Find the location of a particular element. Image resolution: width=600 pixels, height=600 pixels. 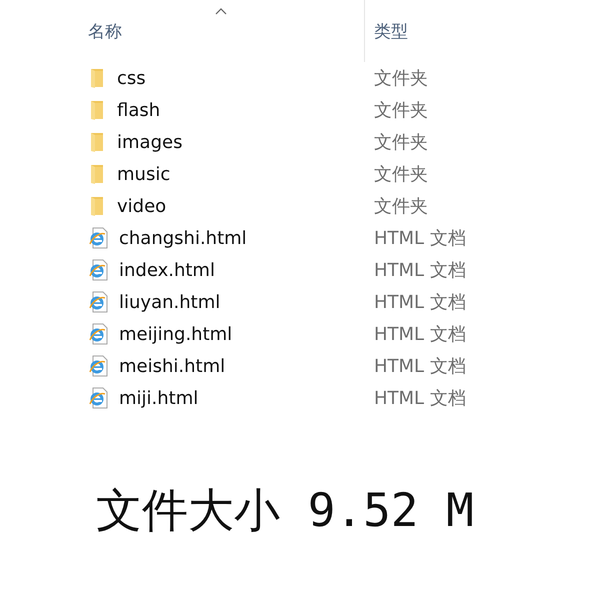

file-name: images is located at coordinates (231, 142).